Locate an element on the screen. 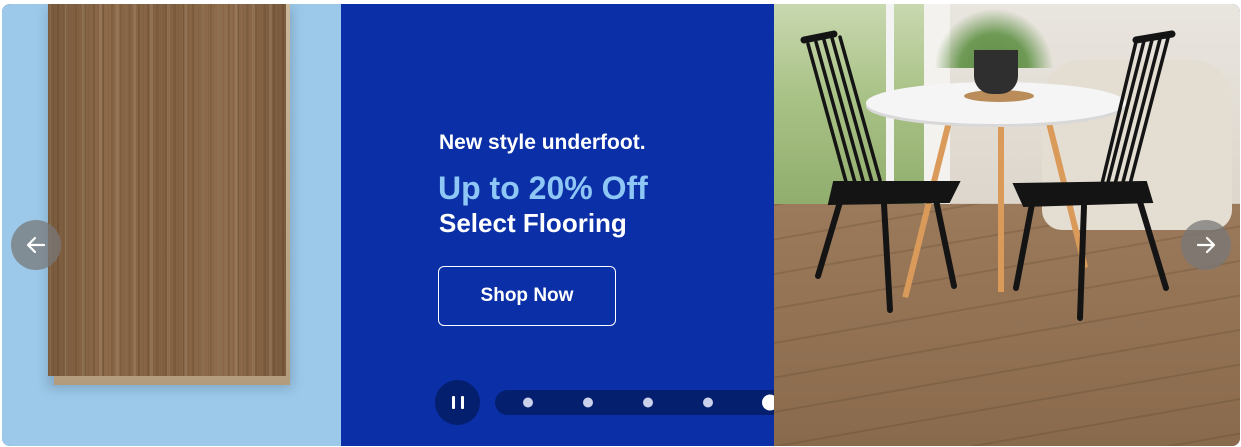  promo-offer-subtitle: Select Flooring is located at coordinates (533, 223).